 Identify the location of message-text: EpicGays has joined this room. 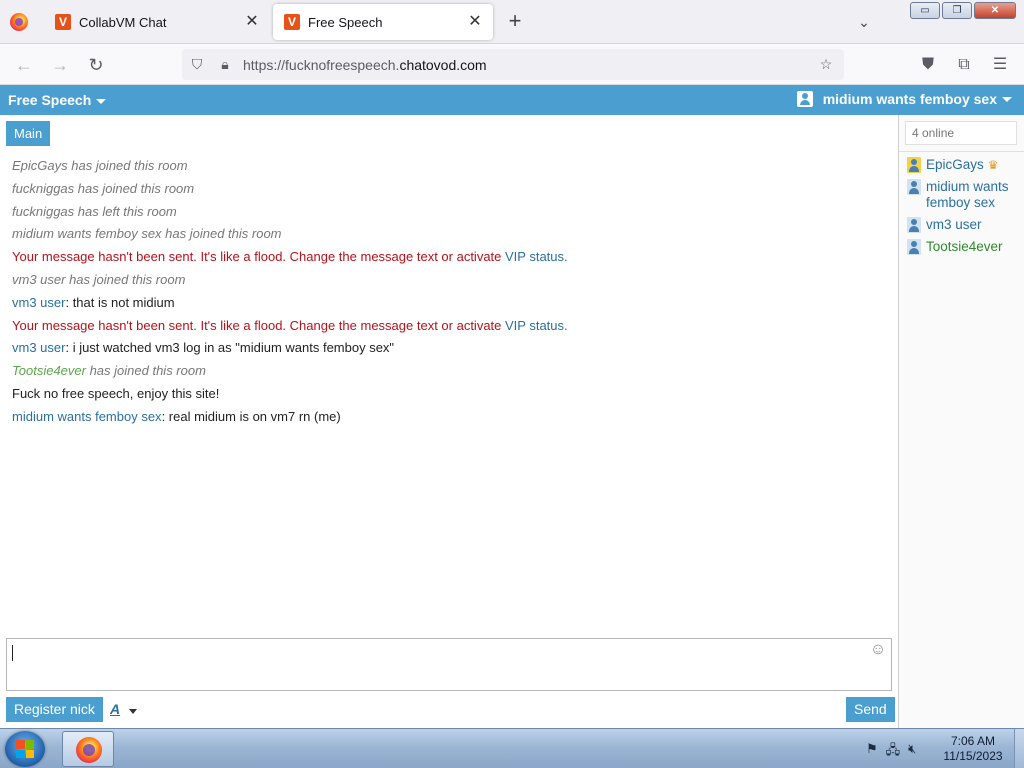
(100, 165).